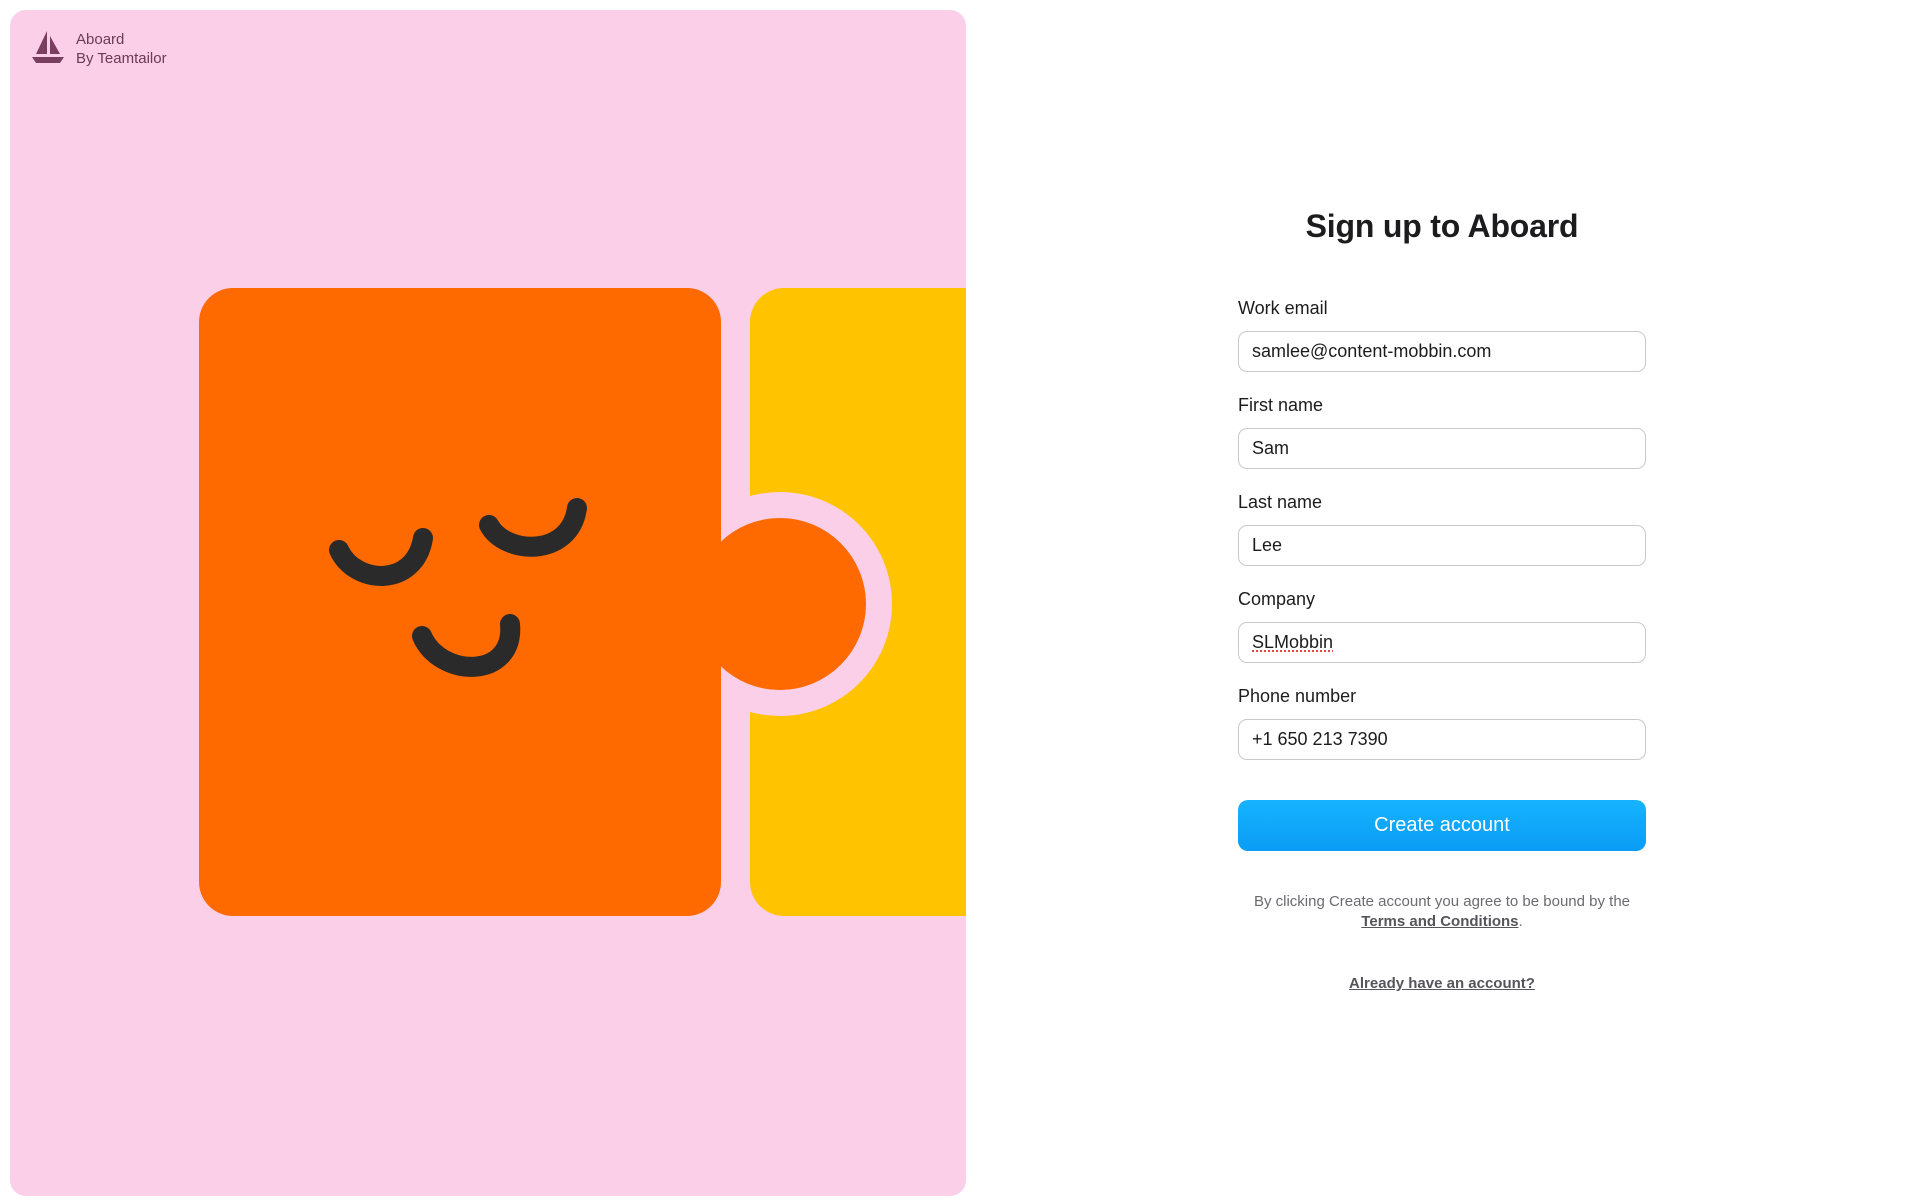 This screenshot has height=1200, width=1920. I want to click on work-email-field-group: Work email, so click(1442, 334).